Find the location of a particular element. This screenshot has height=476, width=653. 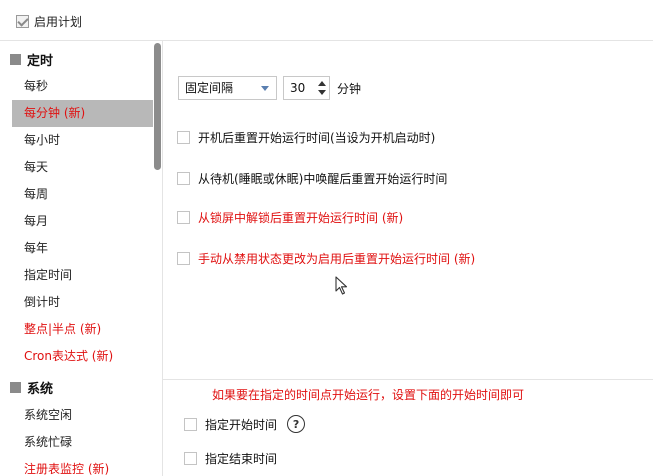

interval-mode-select: 固定间隔 is located at coordinates (227, 88).